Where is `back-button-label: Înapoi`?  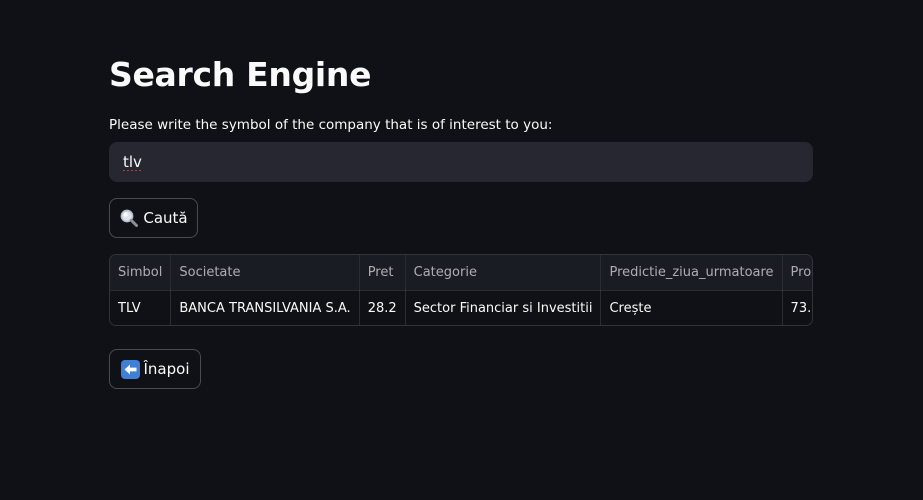 back-button-label: Înapoi is located at coordinates (166, 369).